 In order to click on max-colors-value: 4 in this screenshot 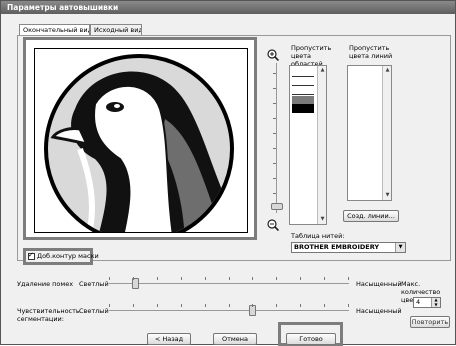, I will do `click(418, 302)`.